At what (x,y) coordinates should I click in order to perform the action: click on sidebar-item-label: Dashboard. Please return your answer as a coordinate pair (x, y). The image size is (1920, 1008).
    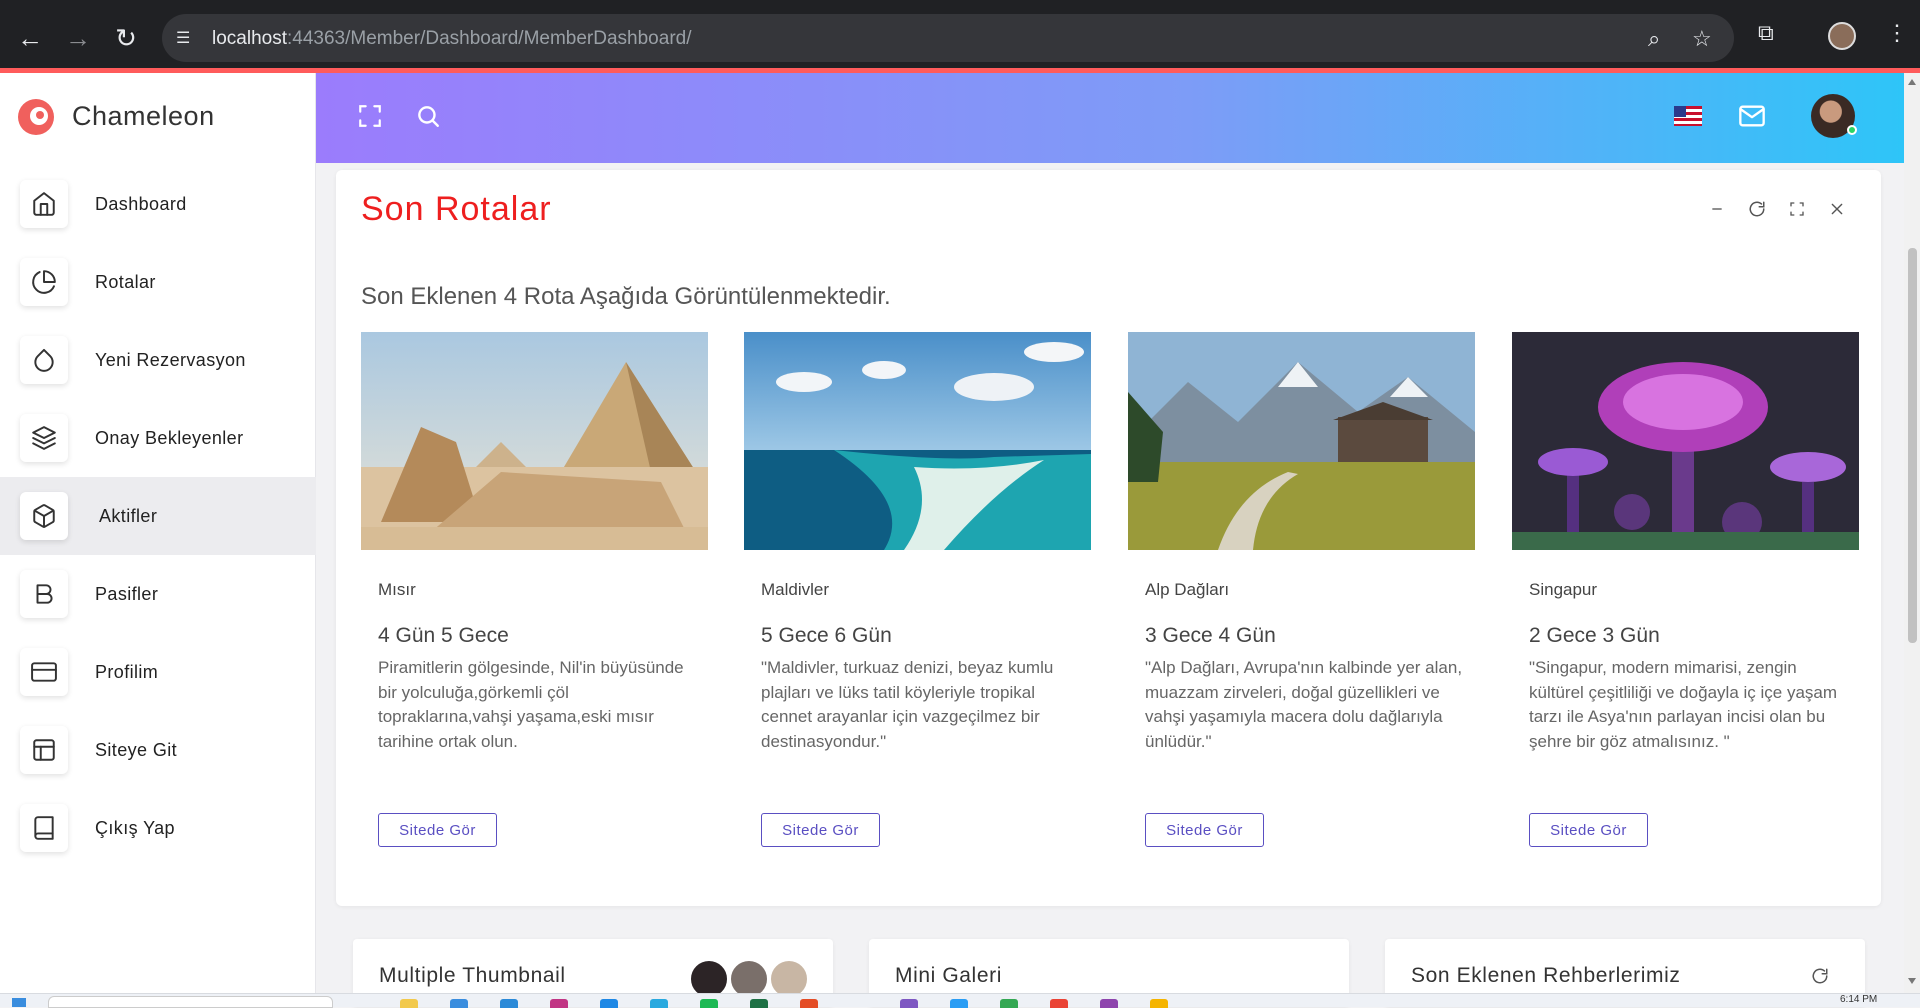
    Looking at the image, I should click on (141, 203).